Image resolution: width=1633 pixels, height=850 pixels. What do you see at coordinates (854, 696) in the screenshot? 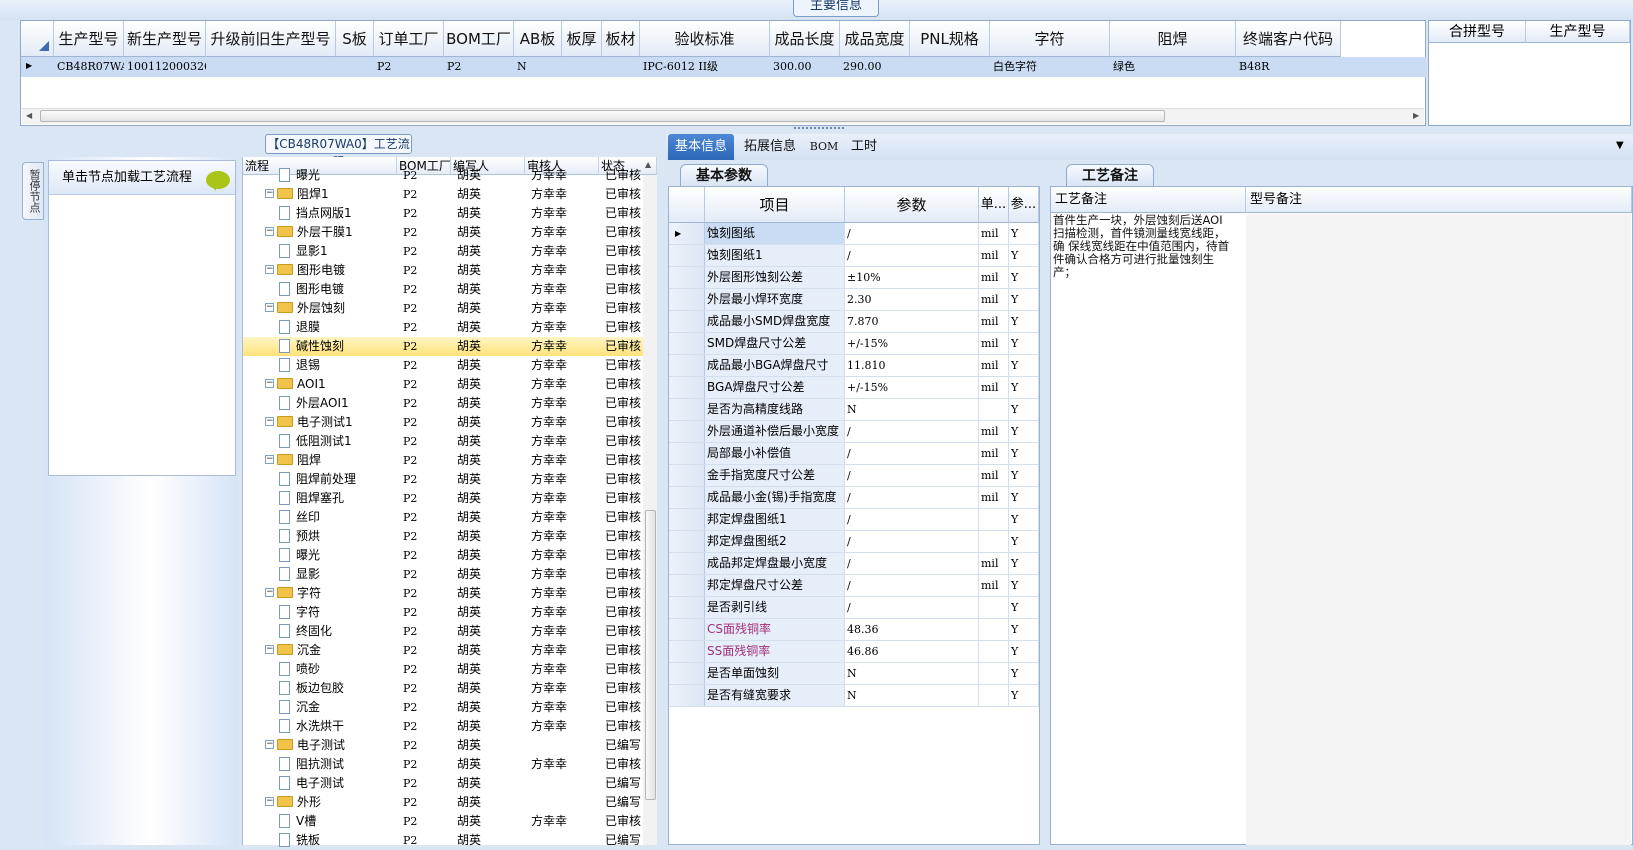
I see `param-row: 是否有缝宽要求 N Y` at bounding box center [854, 696].